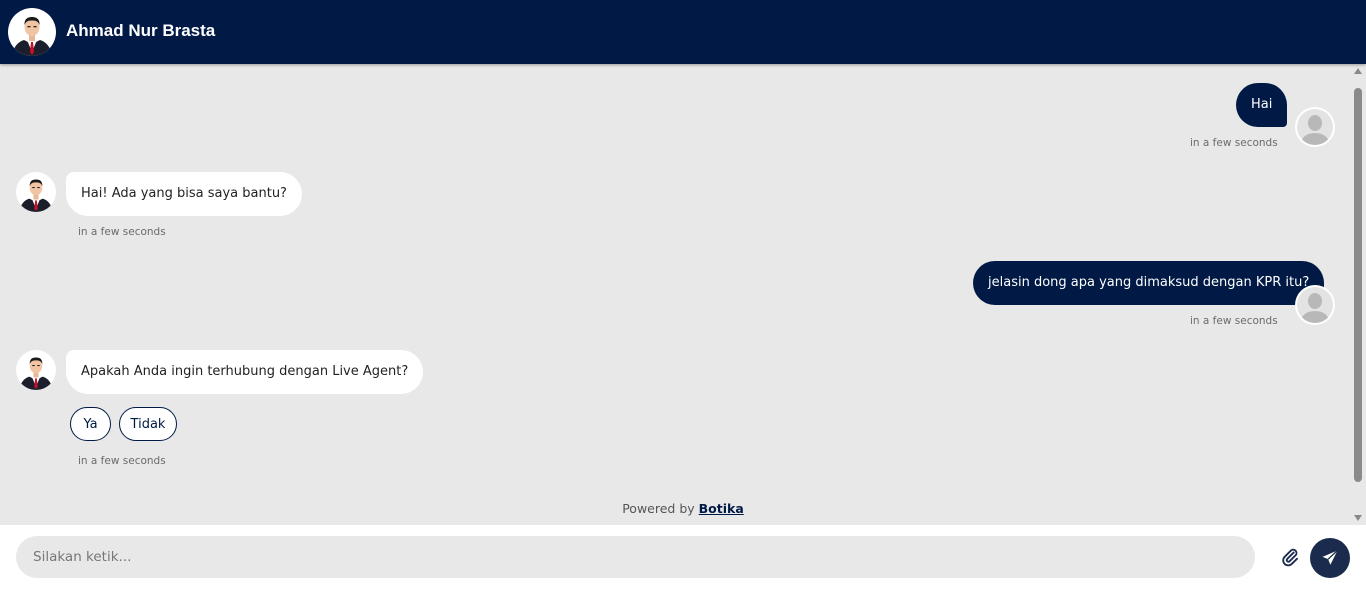  What do you see at coordinates (658, 508) in the screenshot?
I see `powered-by-label: Powered by` at bounding box center [658, 508].